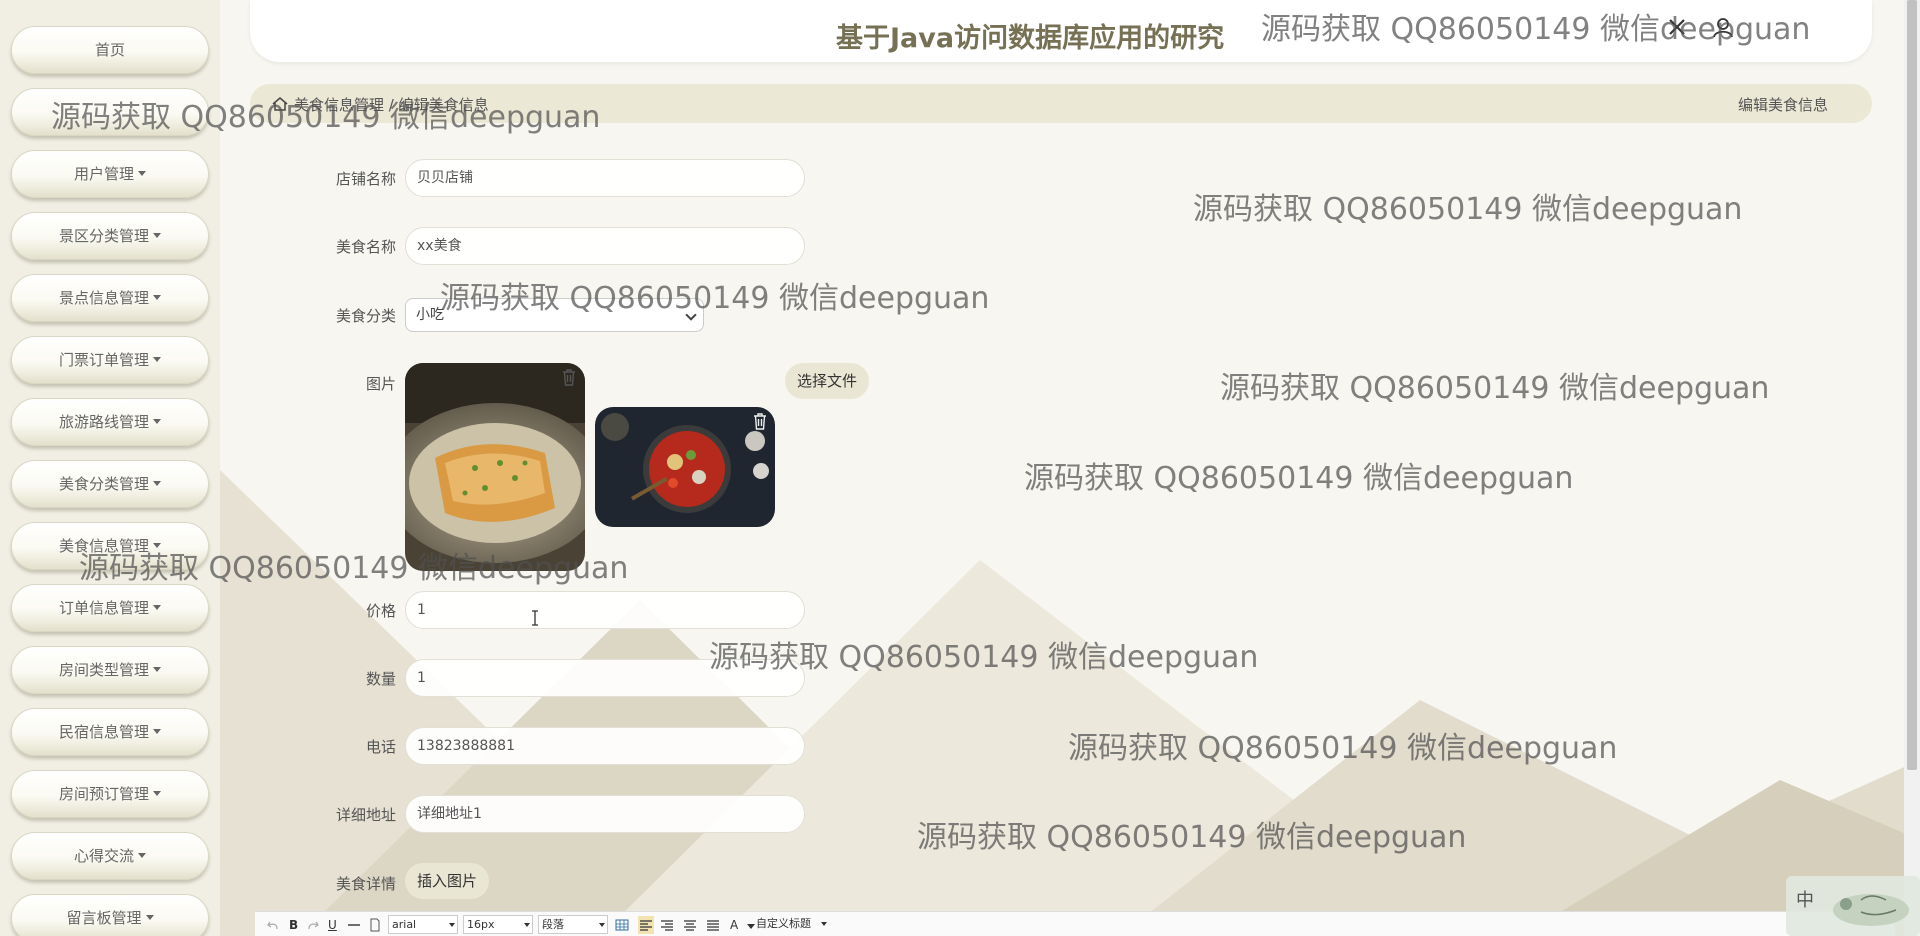 This screenshot has width=1920, height=936. I want to click on sidebar-item-experience: 心得交流, so click(110, 856).